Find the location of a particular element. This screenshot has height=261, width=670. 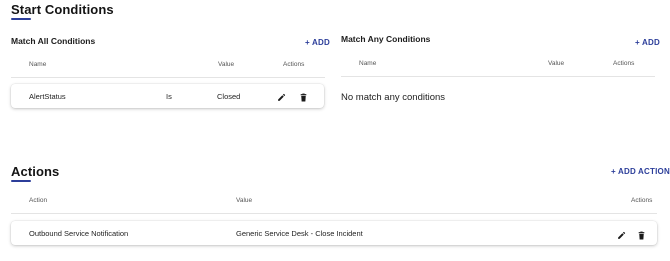

column-header-action: Action is located at coordinates (38, 200).